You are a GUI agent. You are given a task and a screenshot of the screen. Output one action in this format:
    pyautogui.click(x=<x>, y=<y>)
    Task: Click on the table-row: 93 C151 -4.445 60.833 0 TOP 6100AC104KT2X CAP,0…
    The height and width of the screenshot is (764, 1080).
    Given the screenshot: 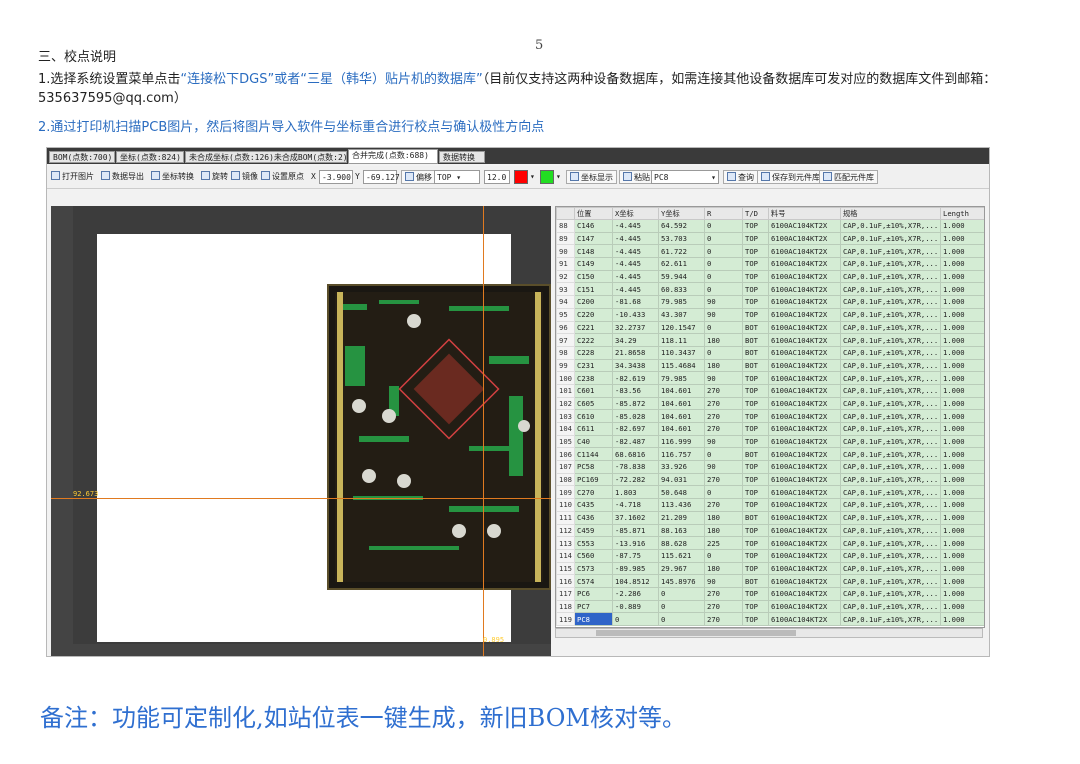 What is the action you would take?
    pyautogui.click(x=770, y=289)
    